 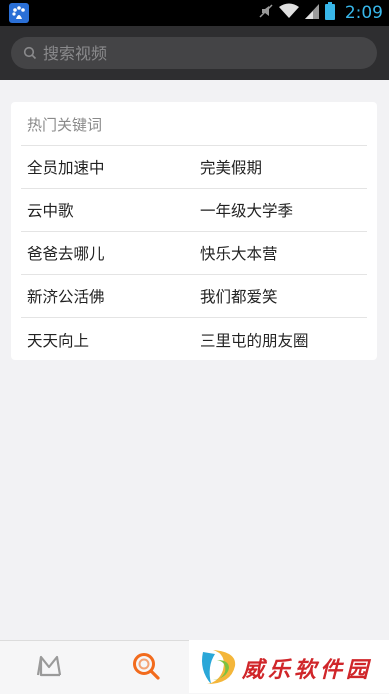 I want to click on search-icon, so click(x=30, y=53).